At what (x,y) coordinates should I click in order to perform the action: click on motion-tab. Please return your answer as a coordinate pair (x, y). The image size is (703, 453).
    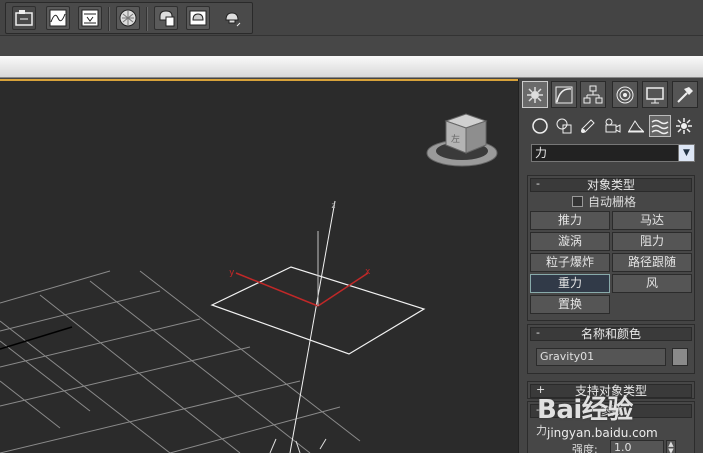
    Looking at the image, I should click on (625, 94).